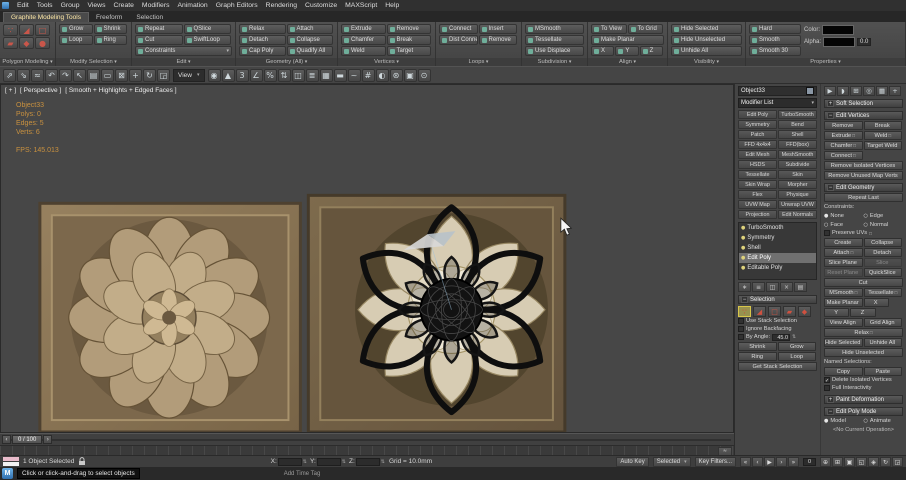 Image resolution: width=906 pixels, height=480 pixels. Describe the element at coordinates (769, 461) in the screenshot. I see `play-icon: ▶` at that location.